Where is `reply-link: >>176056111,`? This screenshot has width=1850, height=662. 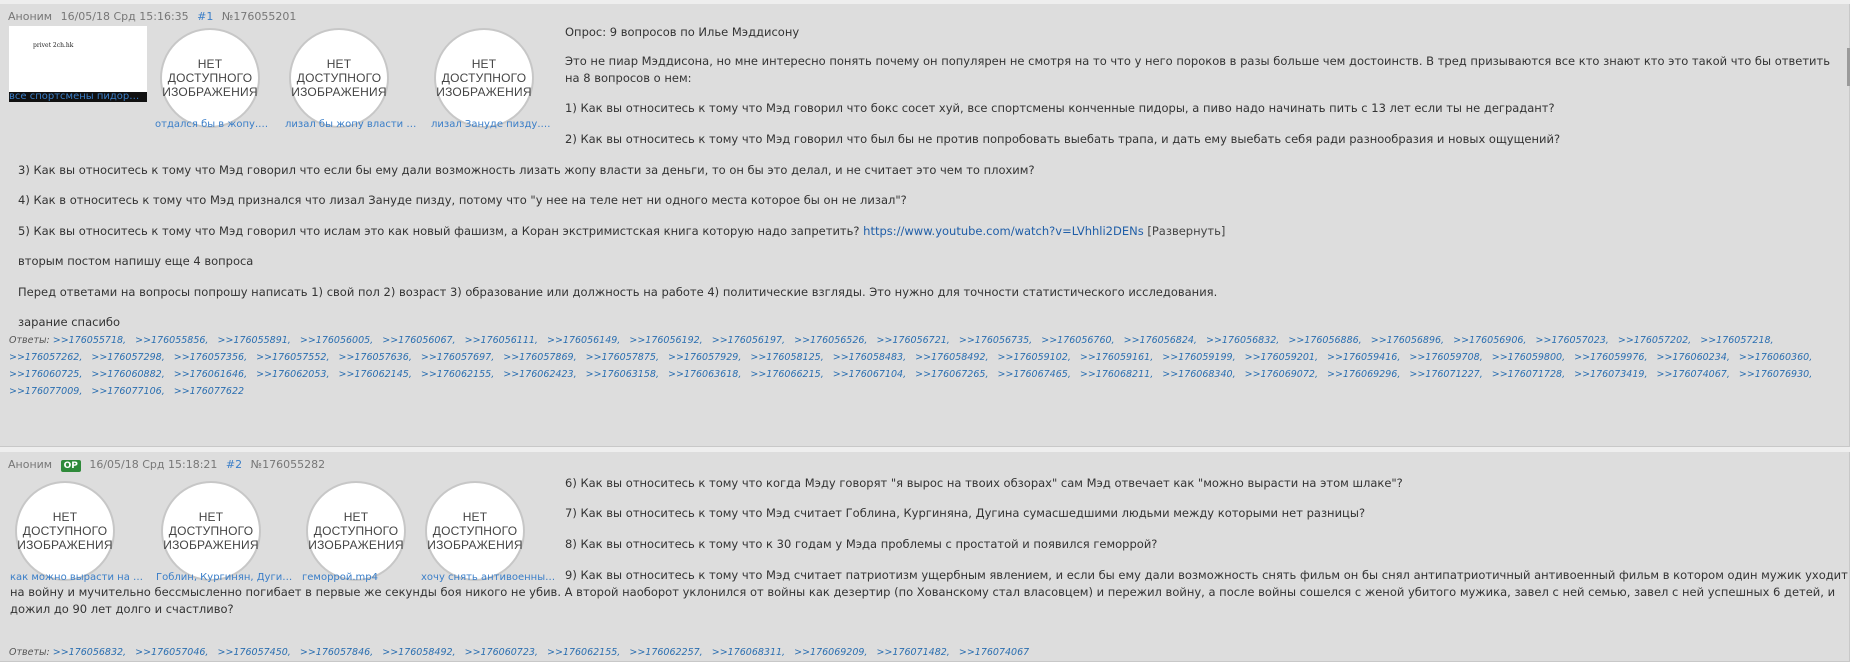 reply-link: >>176056111, is located at coordinates (501, 340).